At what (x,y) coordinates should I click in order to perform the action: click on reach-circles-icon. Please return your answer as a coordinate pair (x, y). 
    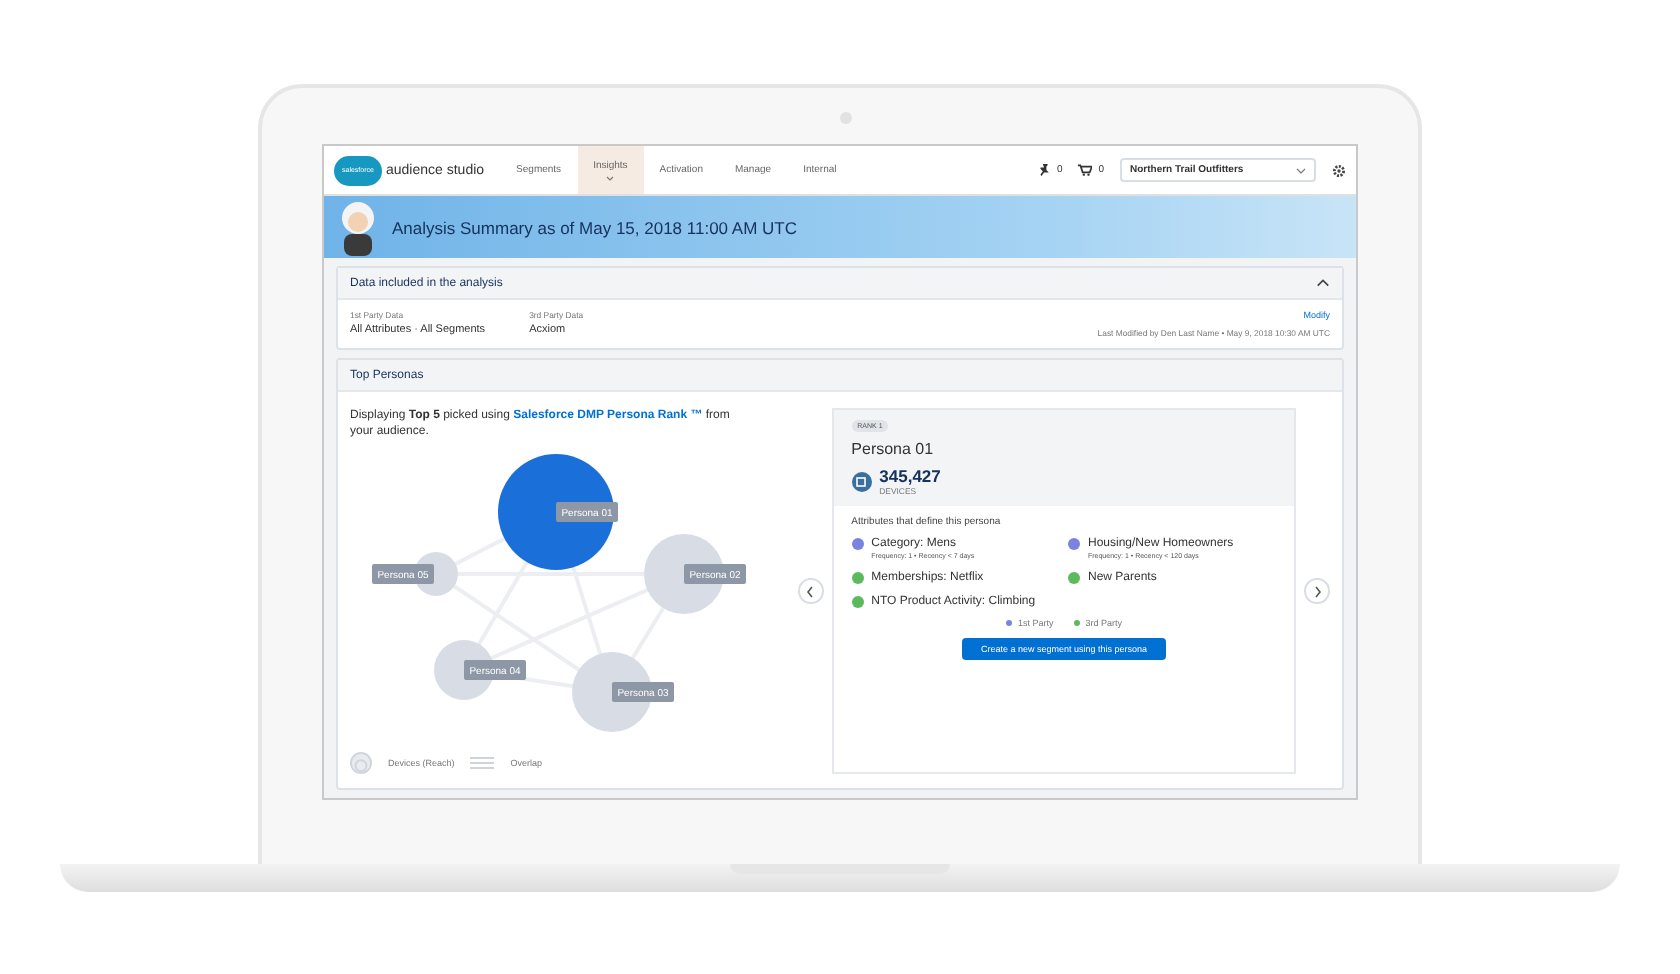
    Looking at the image, I should click on (361, 763).